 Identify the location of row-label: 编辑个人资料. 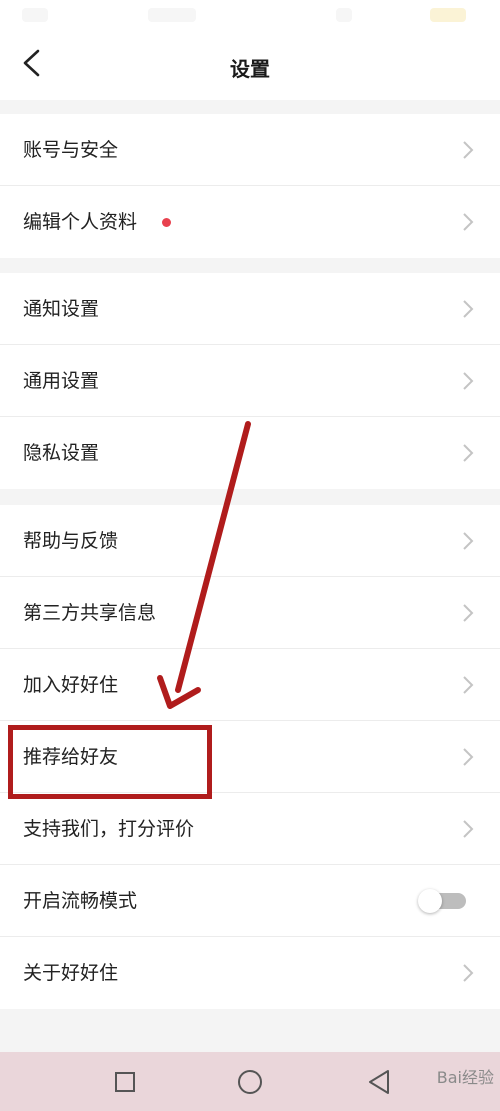
(80, 222).